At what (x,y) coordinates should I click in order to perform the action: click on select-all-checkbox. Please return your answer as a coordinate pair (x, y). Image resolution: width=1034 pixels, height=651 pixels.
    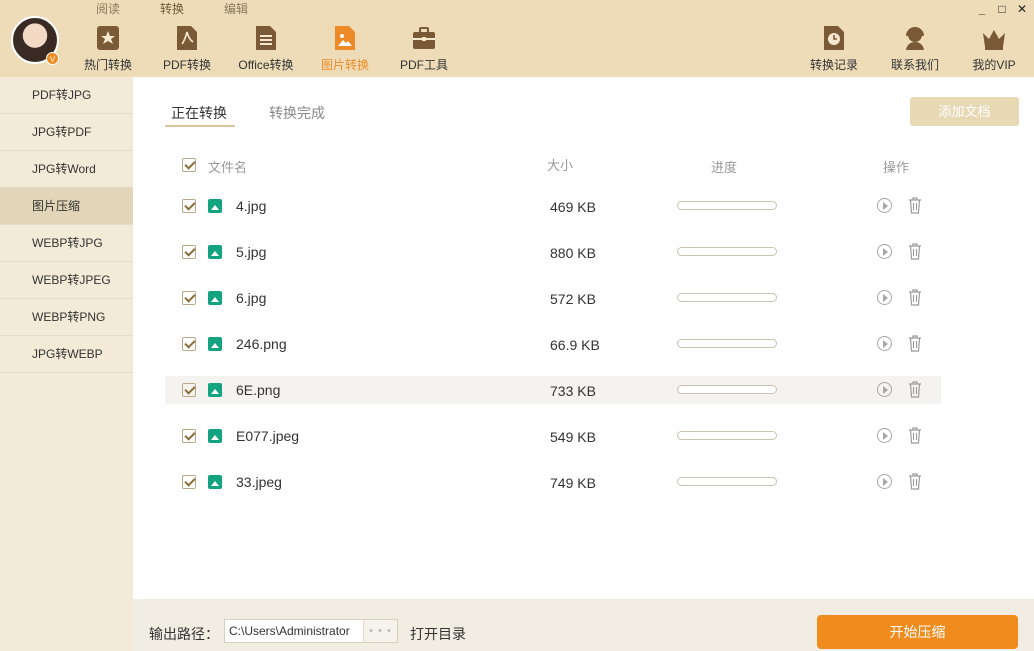
    Looking at the image, I should click on (189, 165).